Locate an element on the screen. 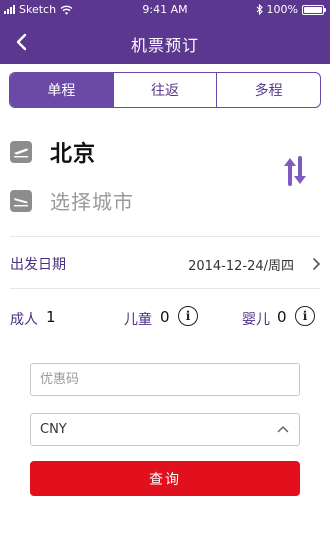 The image size is (330, 550). child-count: 0 is located at coordinates (165, 317).